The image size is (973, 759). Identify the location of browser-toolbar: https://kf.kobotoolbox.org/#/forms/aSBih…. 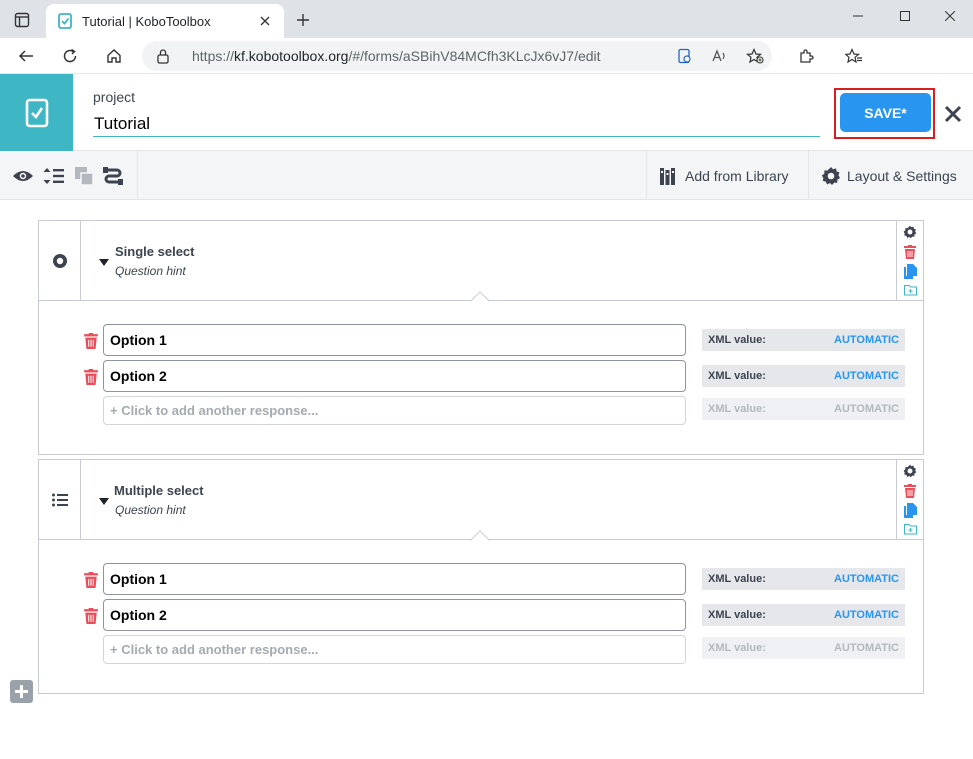
(486, 56).